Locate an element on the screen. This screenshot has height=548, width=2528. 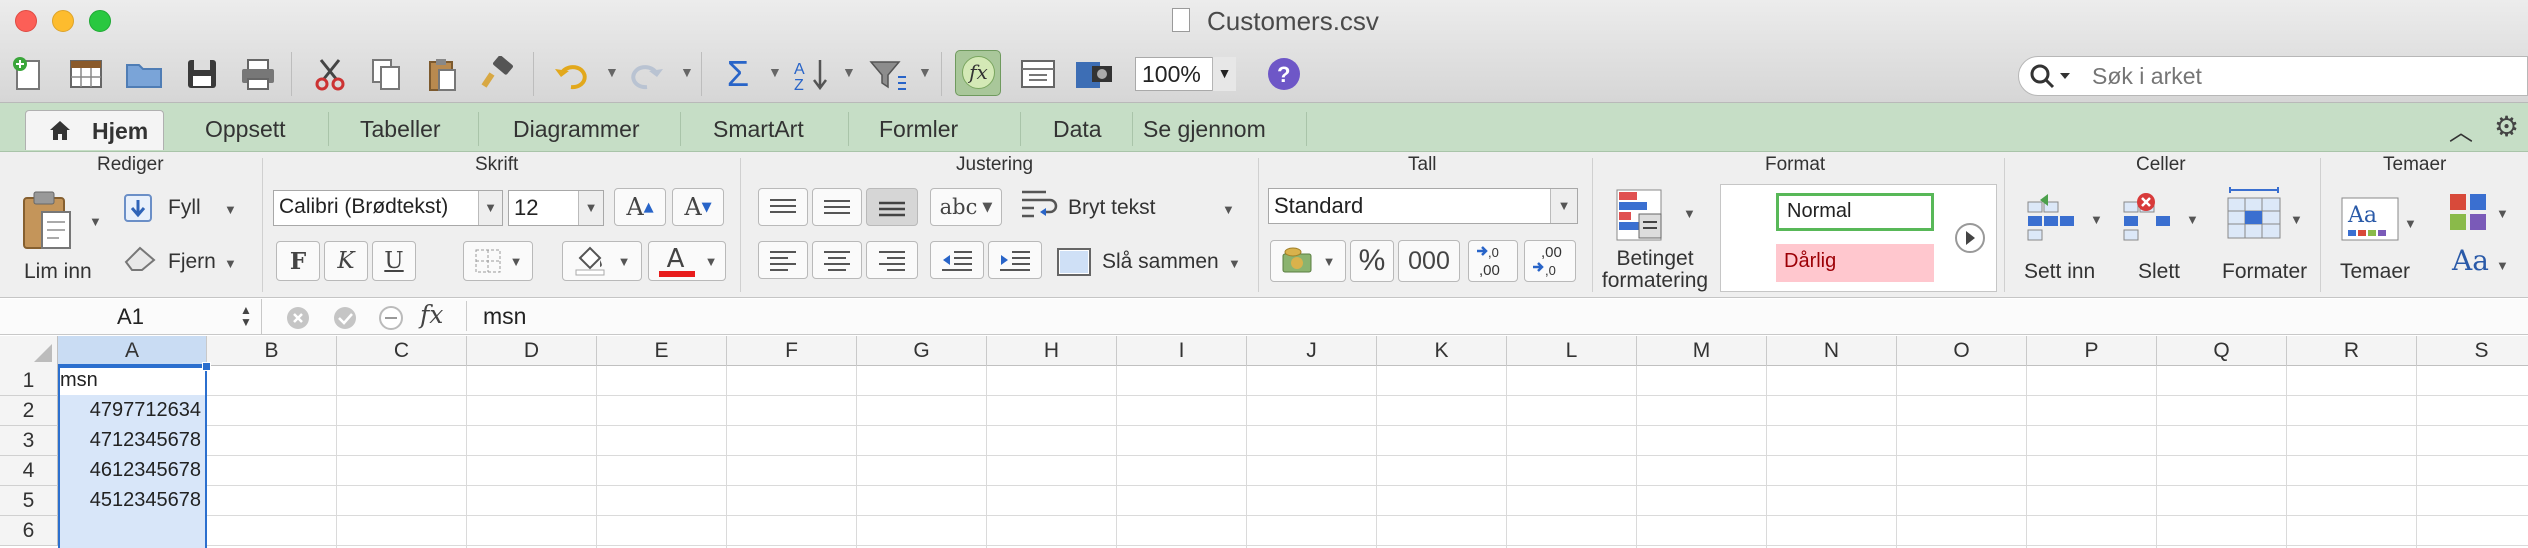
formula-builder-button: fx is located at coordinates (978, 73).